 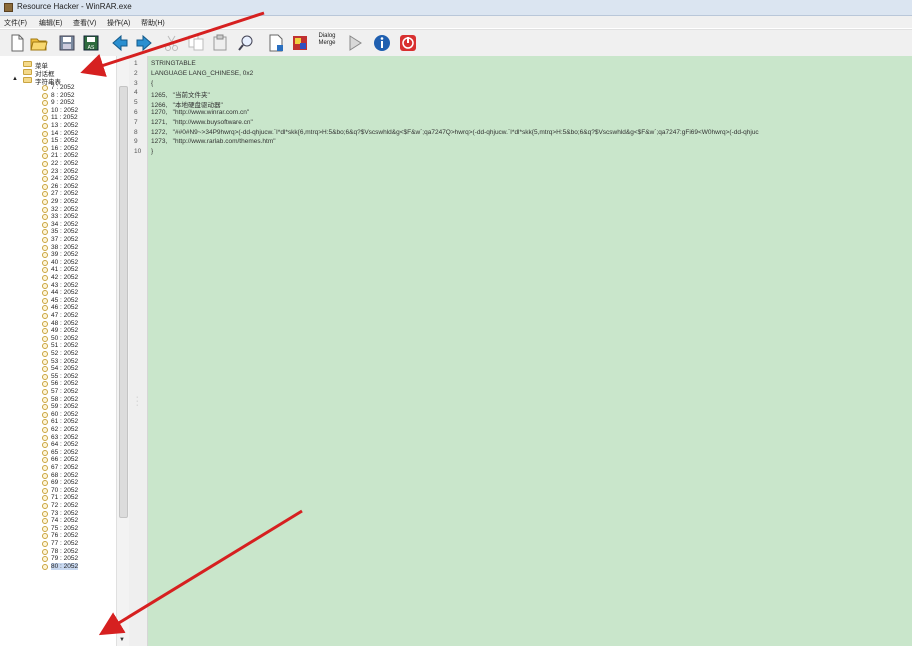 I want to click on resource-bitmap-icon, so click(x=300, y=43).